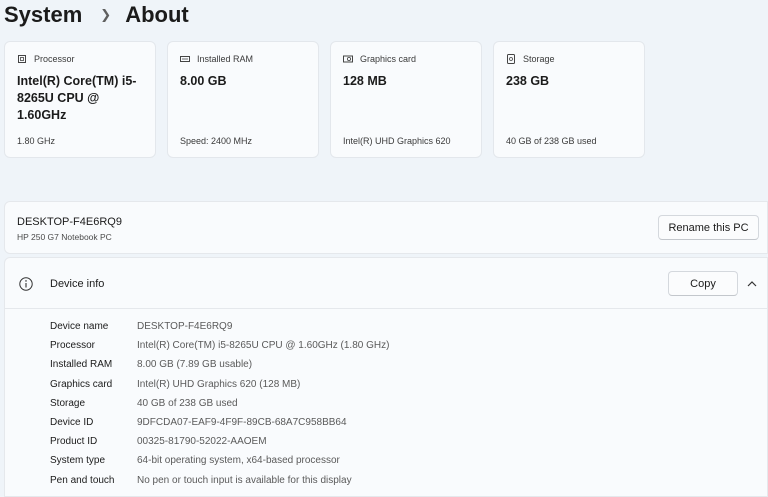 The image size is (768, 497). I want to click on spec-label: System type, so click(78, 461).